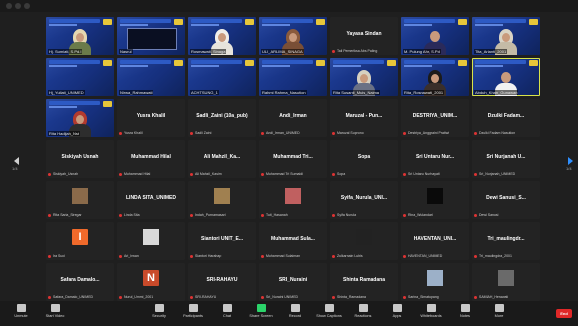 The image size is (578, 326). Describe the element at coordinates (21, 311) in the screenshot. I see `toolbar-unmute-button: Unmute` at that location.